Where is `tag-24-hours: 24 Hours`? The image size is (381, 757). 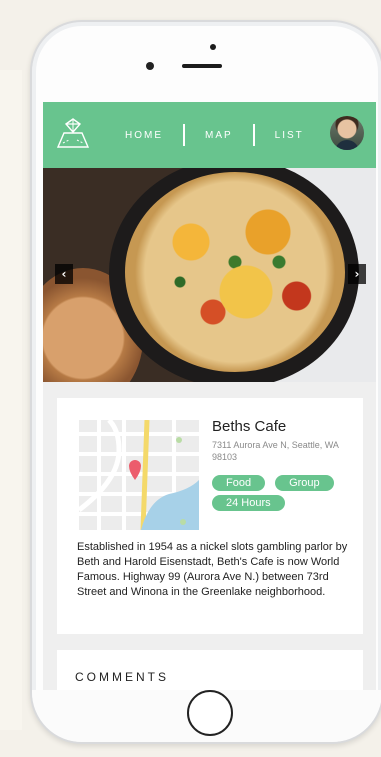
tag-24-hours: 24 Hours is located at coordinates (248, 503).